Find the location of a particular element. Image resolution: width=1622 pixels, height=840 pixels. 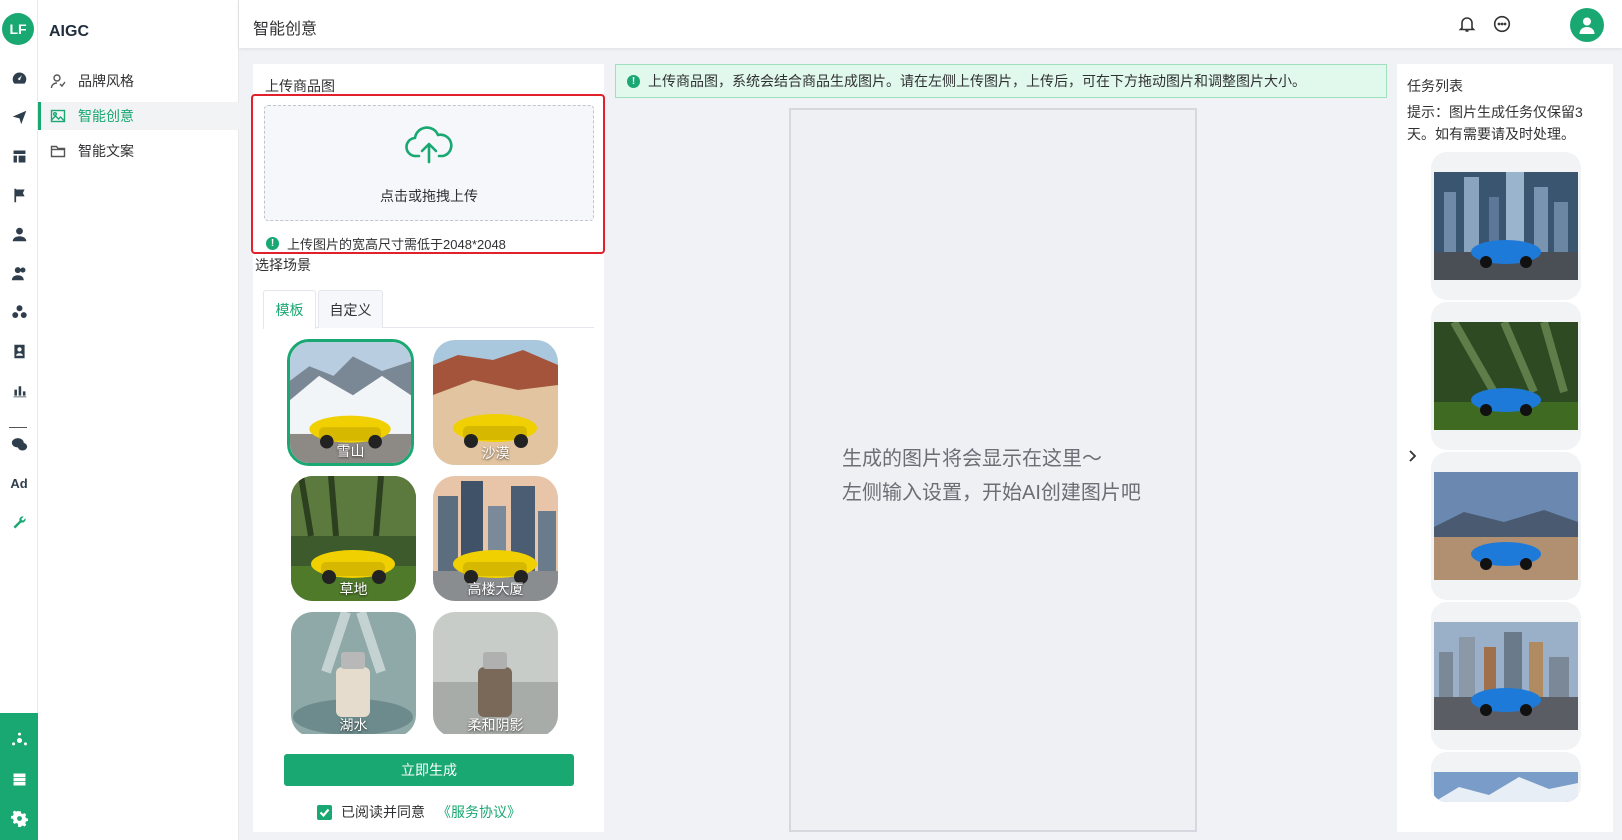

agreement-row: 已阅读并同意 《服务协议》 is located at coordinates (419, 812).